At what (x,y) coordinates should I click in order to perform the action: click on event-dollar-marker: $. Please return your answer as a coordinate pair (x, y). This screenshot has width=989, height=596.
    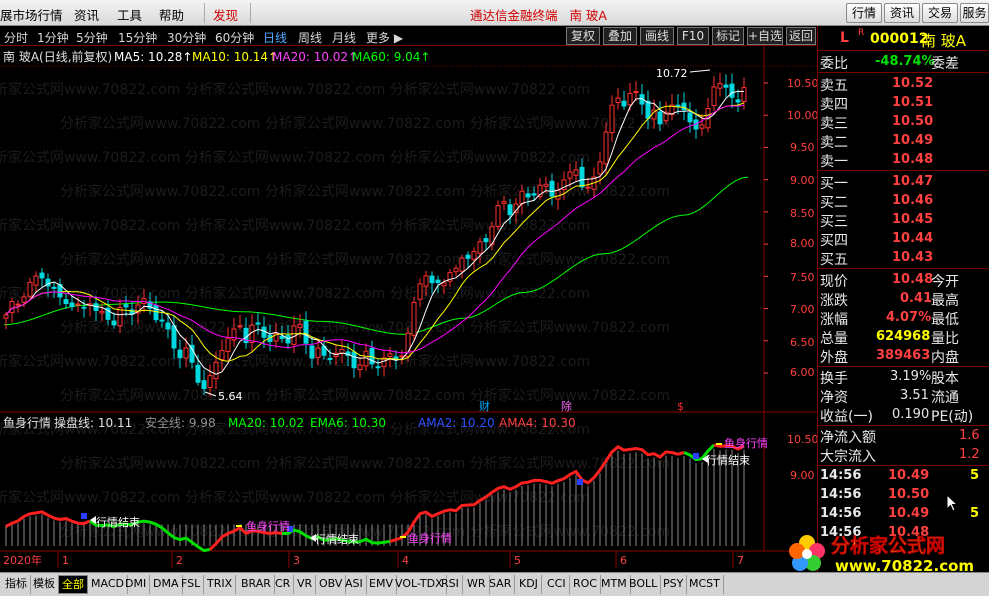
    Looking at the image, I should click on (680, 406).